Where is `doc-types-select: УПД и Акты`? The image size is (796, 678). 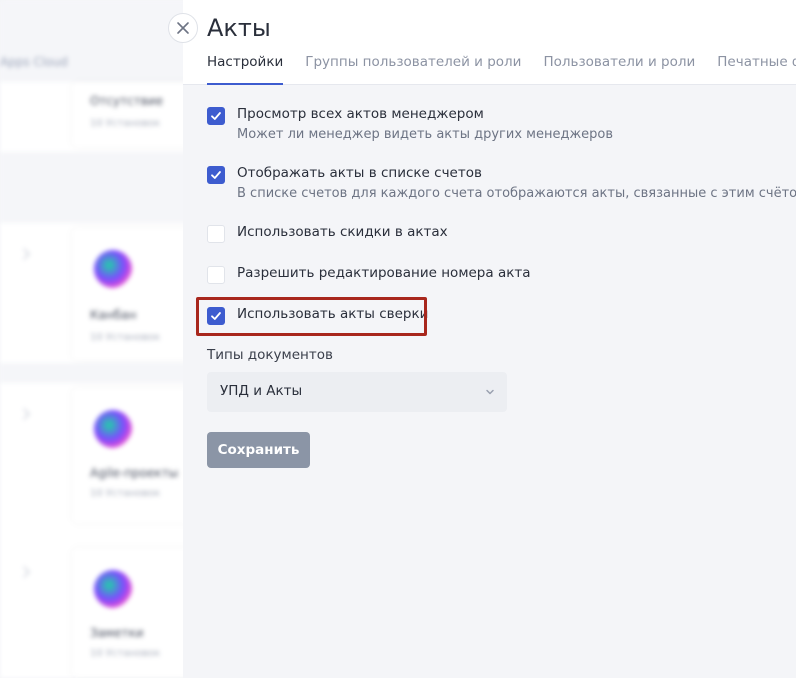 doc-types-select: УПД и Акты is located at coordinates (357, 392).